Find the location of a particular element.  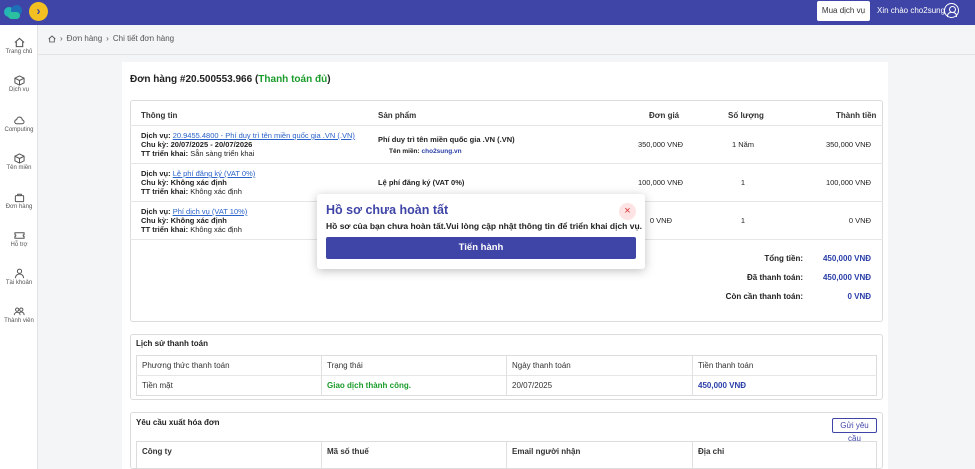

column-header-quantity: Số lượng is located at coordinates (746, 115).